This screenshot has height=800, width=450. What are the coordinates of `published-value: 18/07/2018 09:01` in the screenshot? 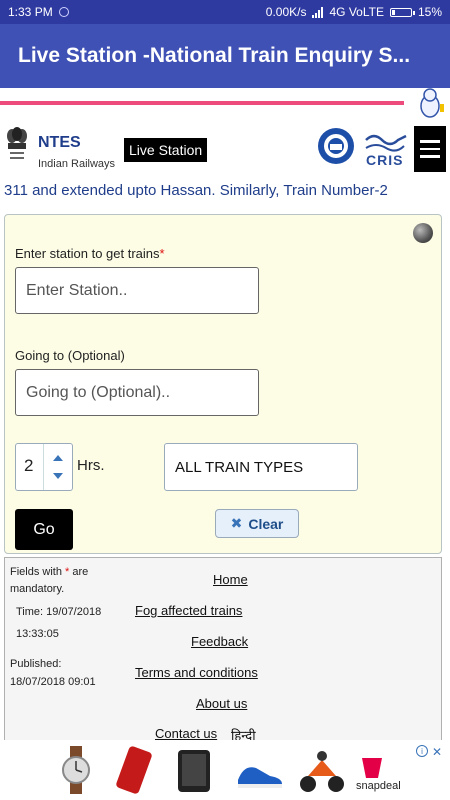 It's located at (53, 682).